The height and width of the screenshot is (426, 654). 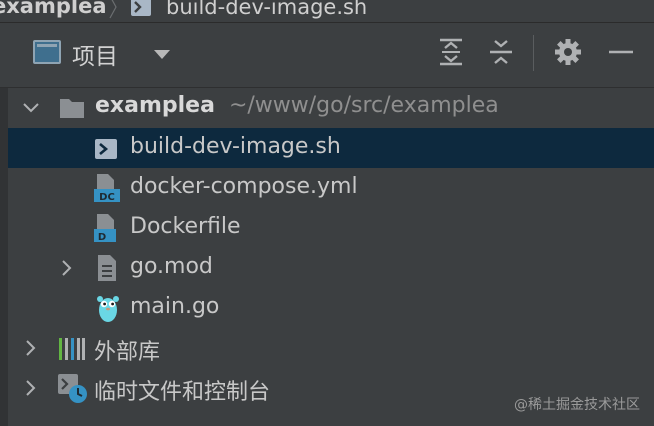 I want to click on breadcrumb-file-label: build-dev-image.sh, so click(x=267, y=9).